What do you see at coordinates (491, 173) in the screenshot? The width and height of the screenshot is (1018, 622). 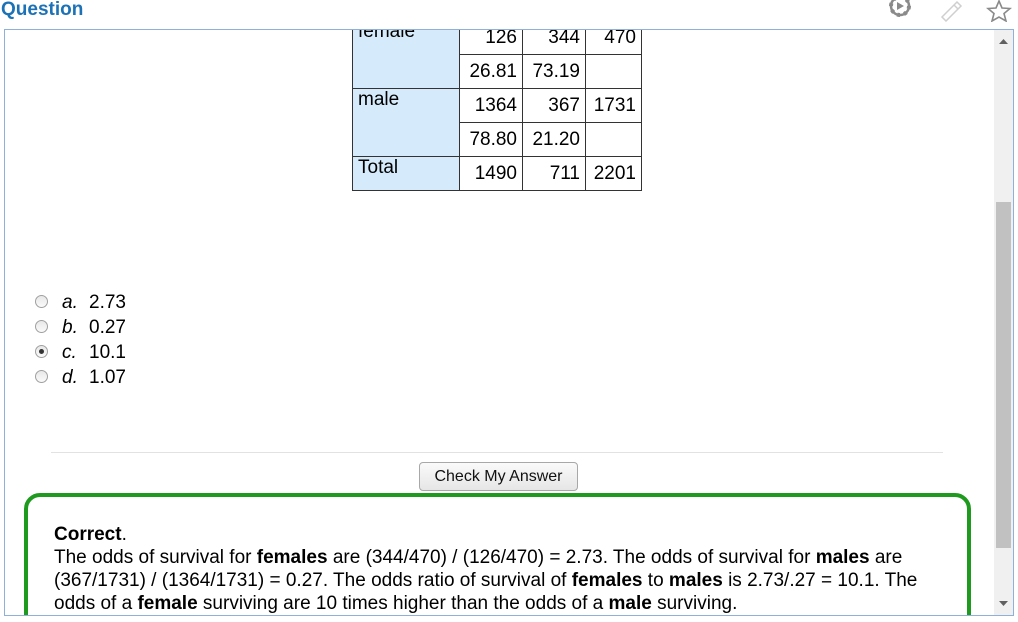 I see `table-cell: 1490` at bounding box center [491, 173].